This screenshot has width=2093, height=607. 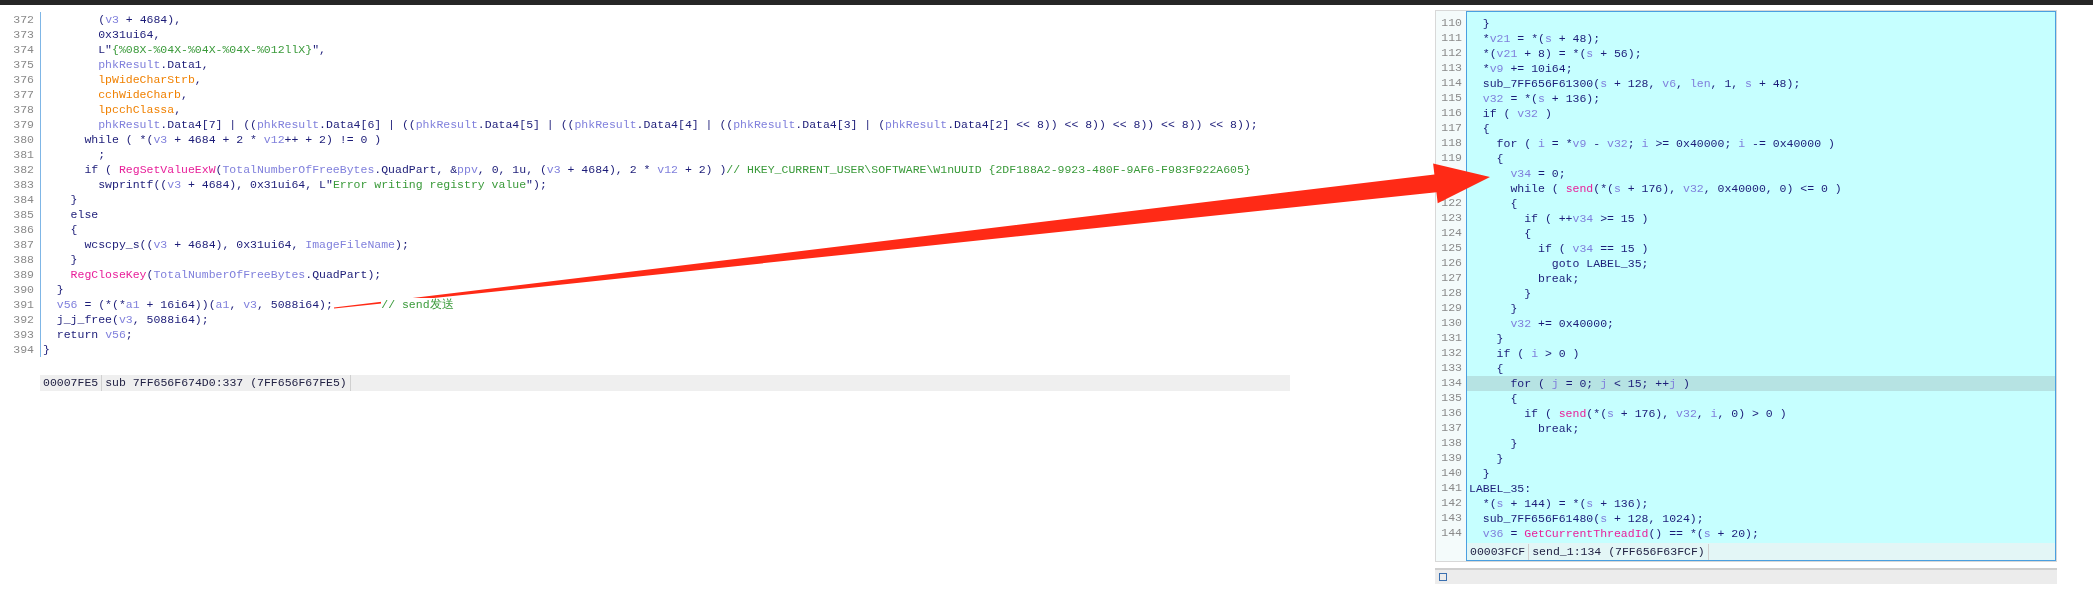 I want to click on line-number: 136, so click(x=1452, y=412).